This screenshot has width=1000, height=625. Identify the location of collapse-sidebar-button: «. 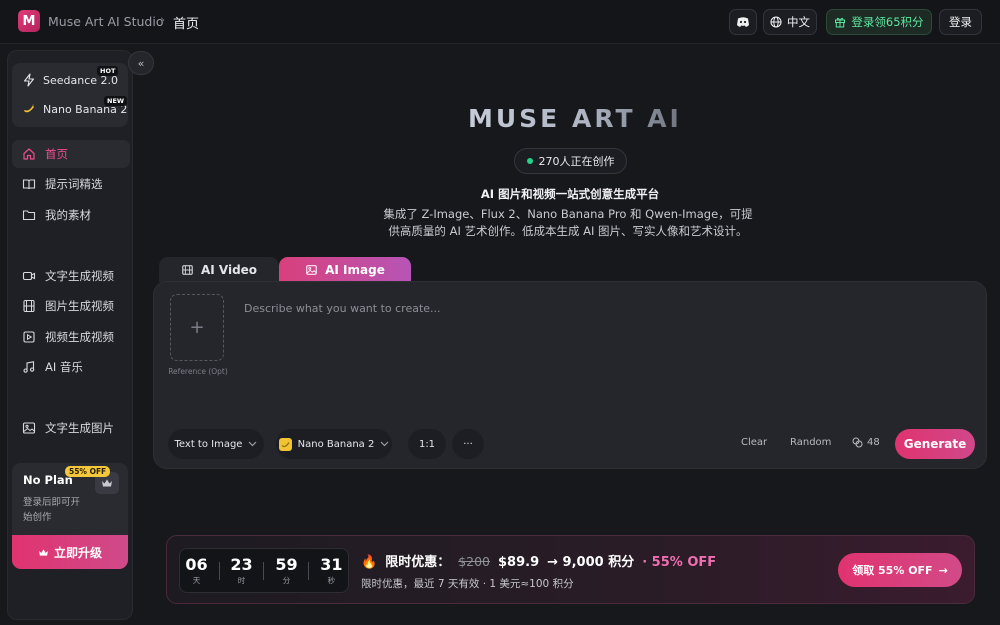
(141, 63).